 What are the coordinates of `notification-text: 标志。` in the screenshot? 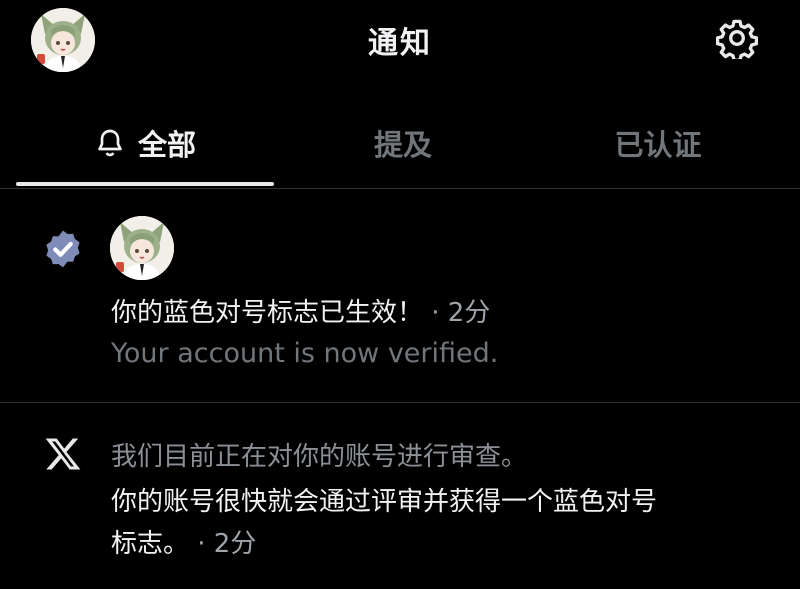 It's located at (150, 544).